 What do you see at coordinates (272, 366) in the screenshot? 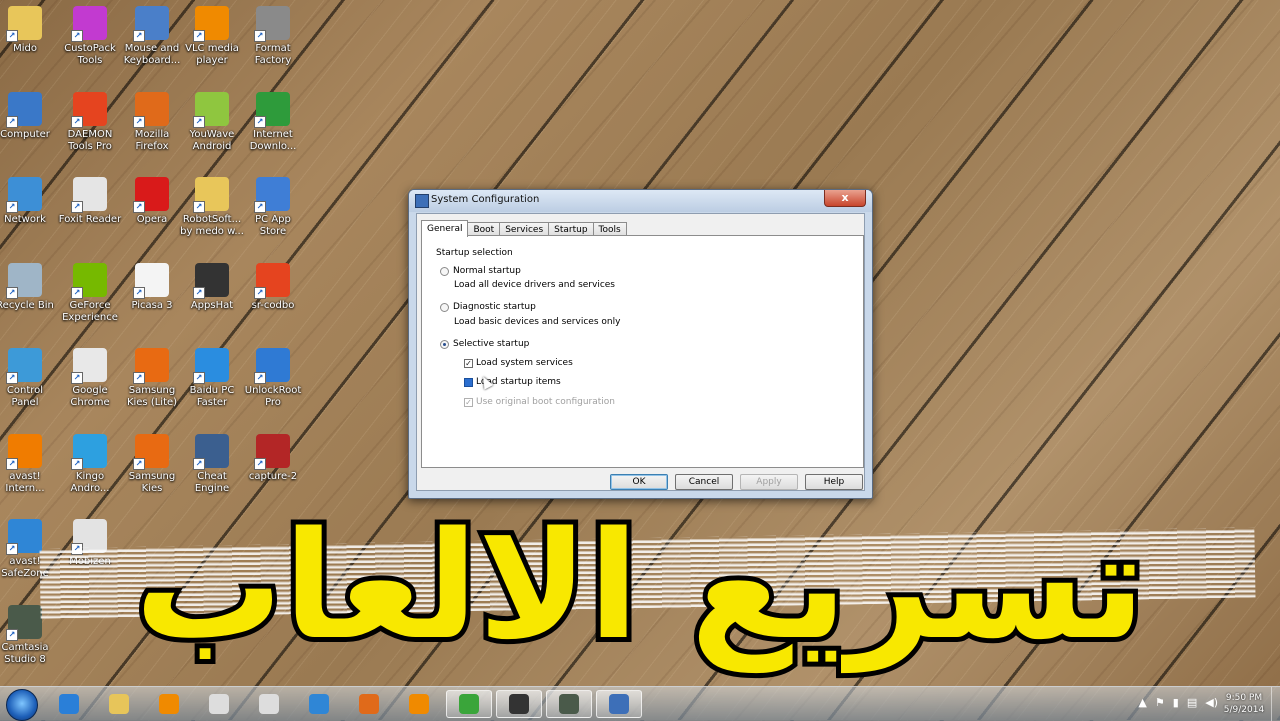
I see `unlockroot-icon: ↗` at bounding box center [272, 366].